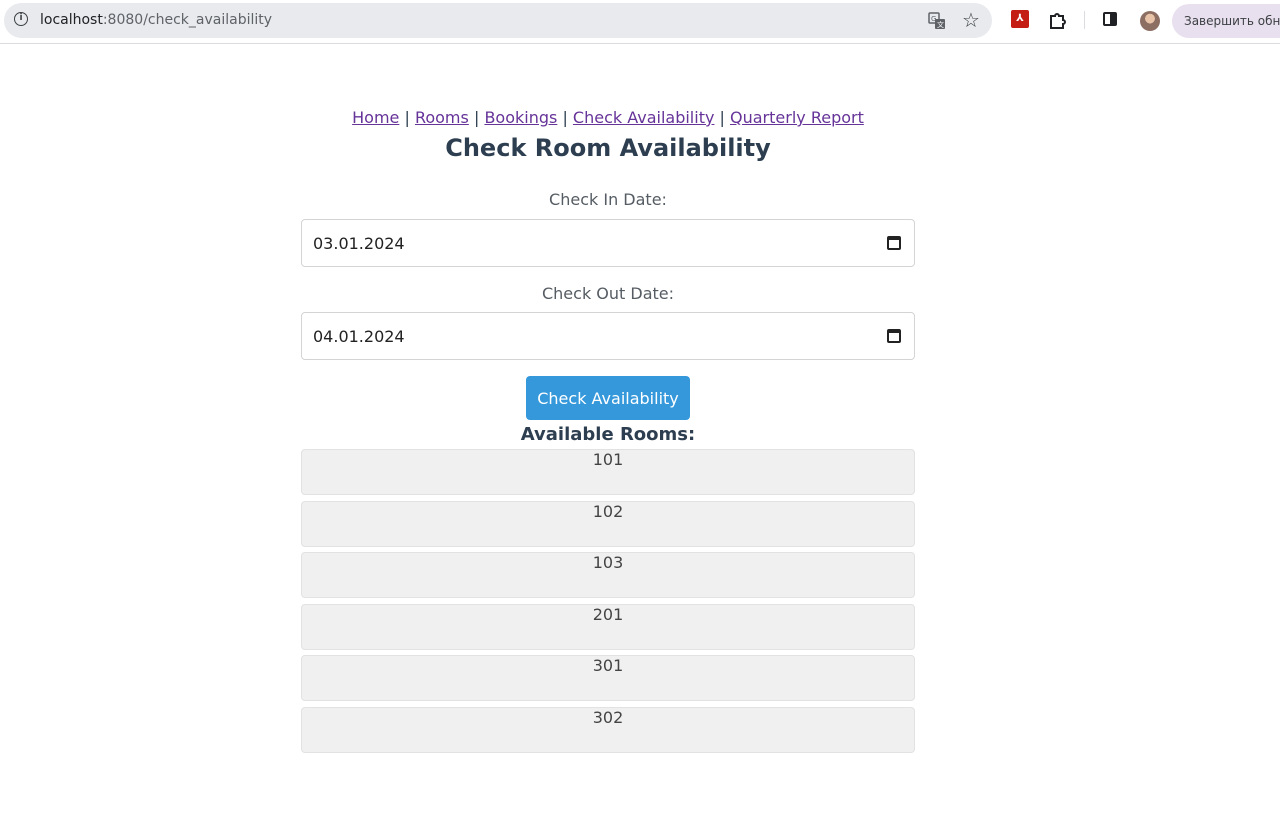 Image resolution: width=1280 pixels, height=824 pixels. I want to click on room-item-101: 101, so click(608, 472).